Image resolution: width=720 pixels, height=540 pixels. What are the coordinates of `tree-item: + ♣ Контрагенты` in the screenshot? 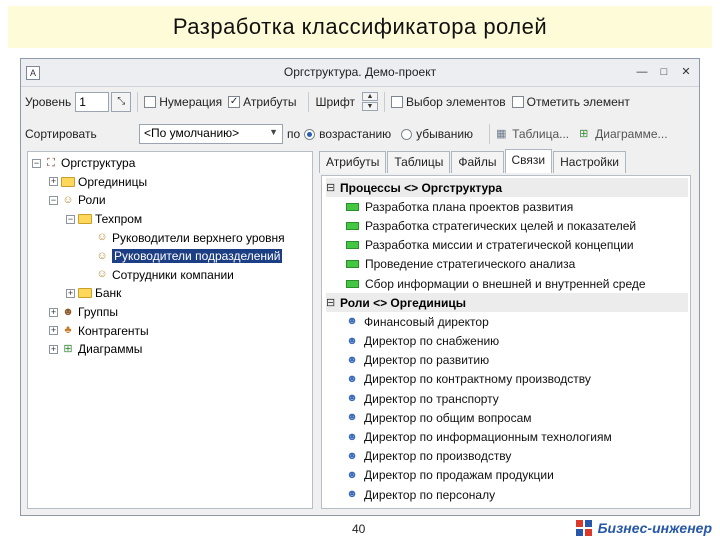 It's located at (170, 330).